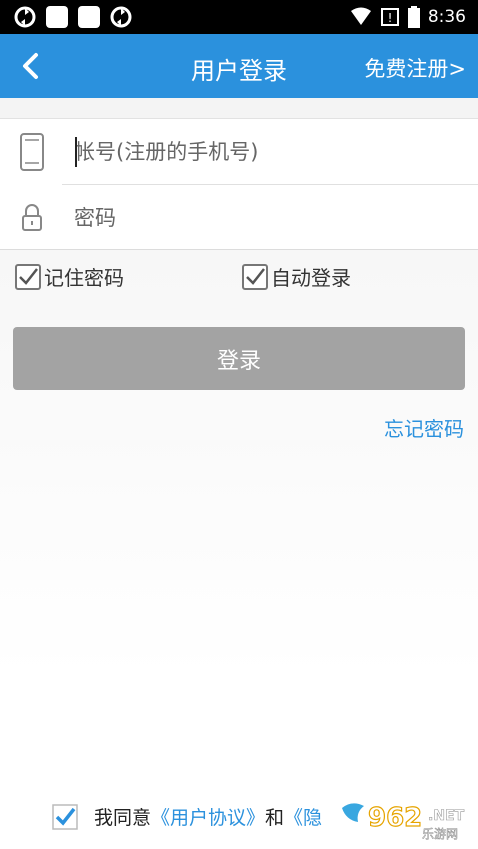 The height and width of the screenshot is (849, 478). What do you see at coordinates (446, 816) in the screenshot?
I see `svg-text: .NET` at bounding box center [446, 816].